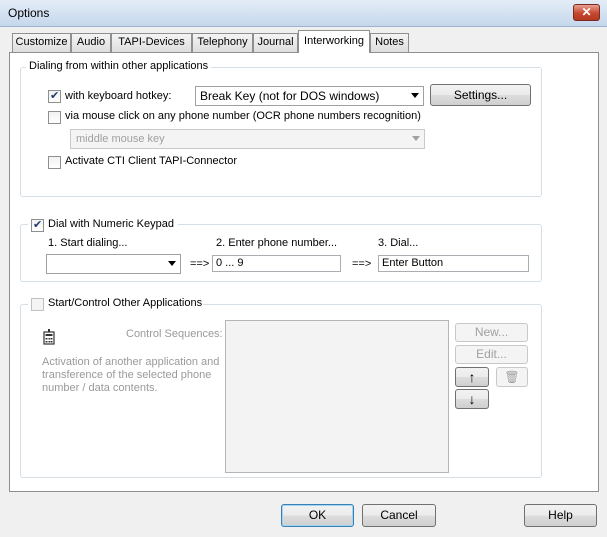 This screenshot has width=607, height=537. Describe the element at coordinates (222, 42) in the screenshot. I see `tab-telephony: Telephony` at that location.